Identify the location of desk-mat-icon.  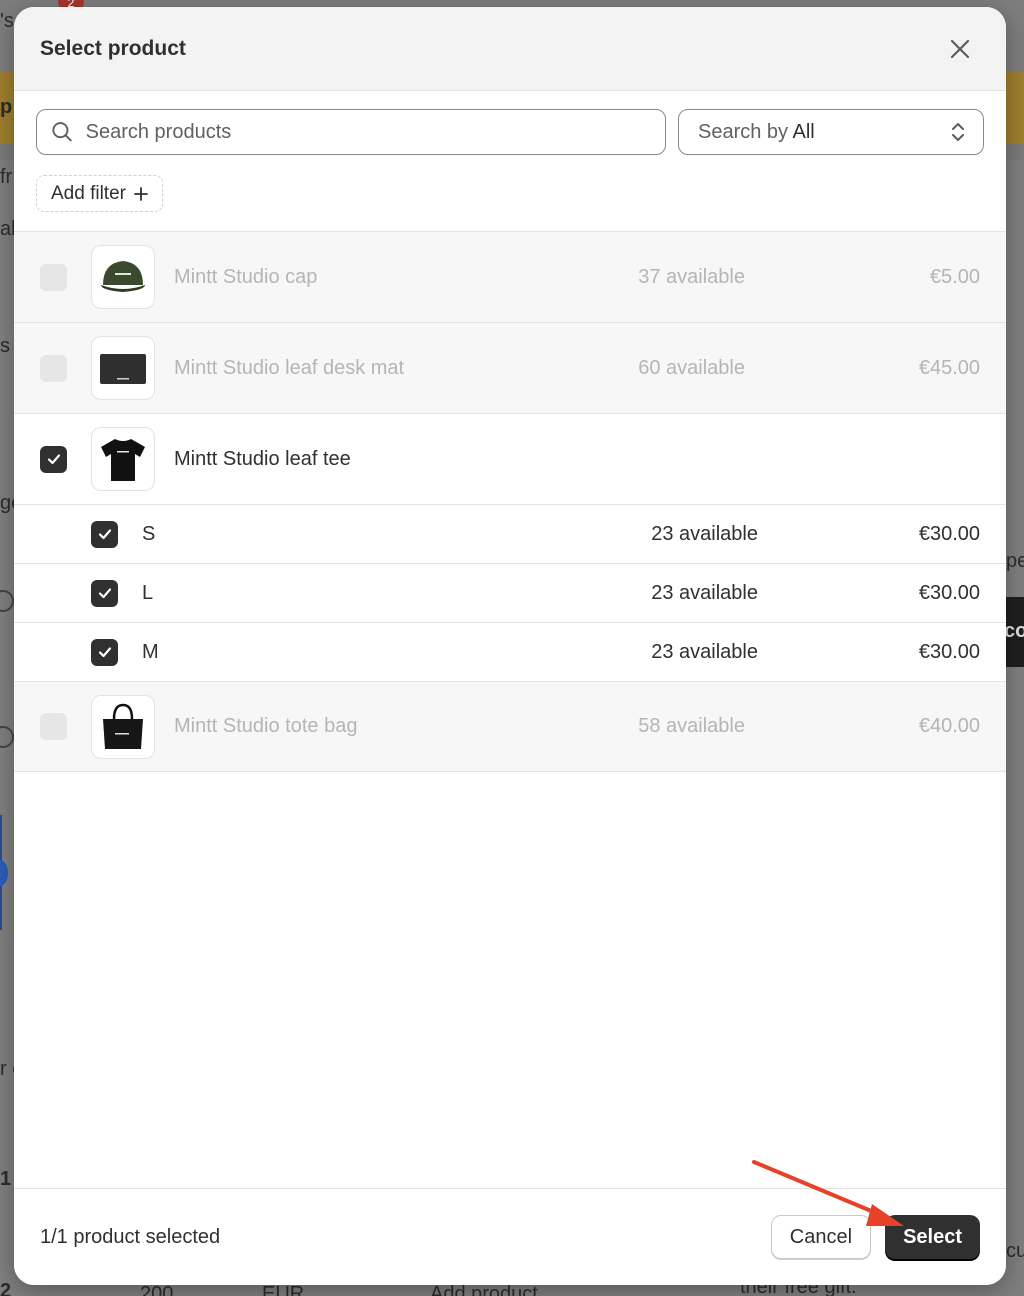
(123, 369).